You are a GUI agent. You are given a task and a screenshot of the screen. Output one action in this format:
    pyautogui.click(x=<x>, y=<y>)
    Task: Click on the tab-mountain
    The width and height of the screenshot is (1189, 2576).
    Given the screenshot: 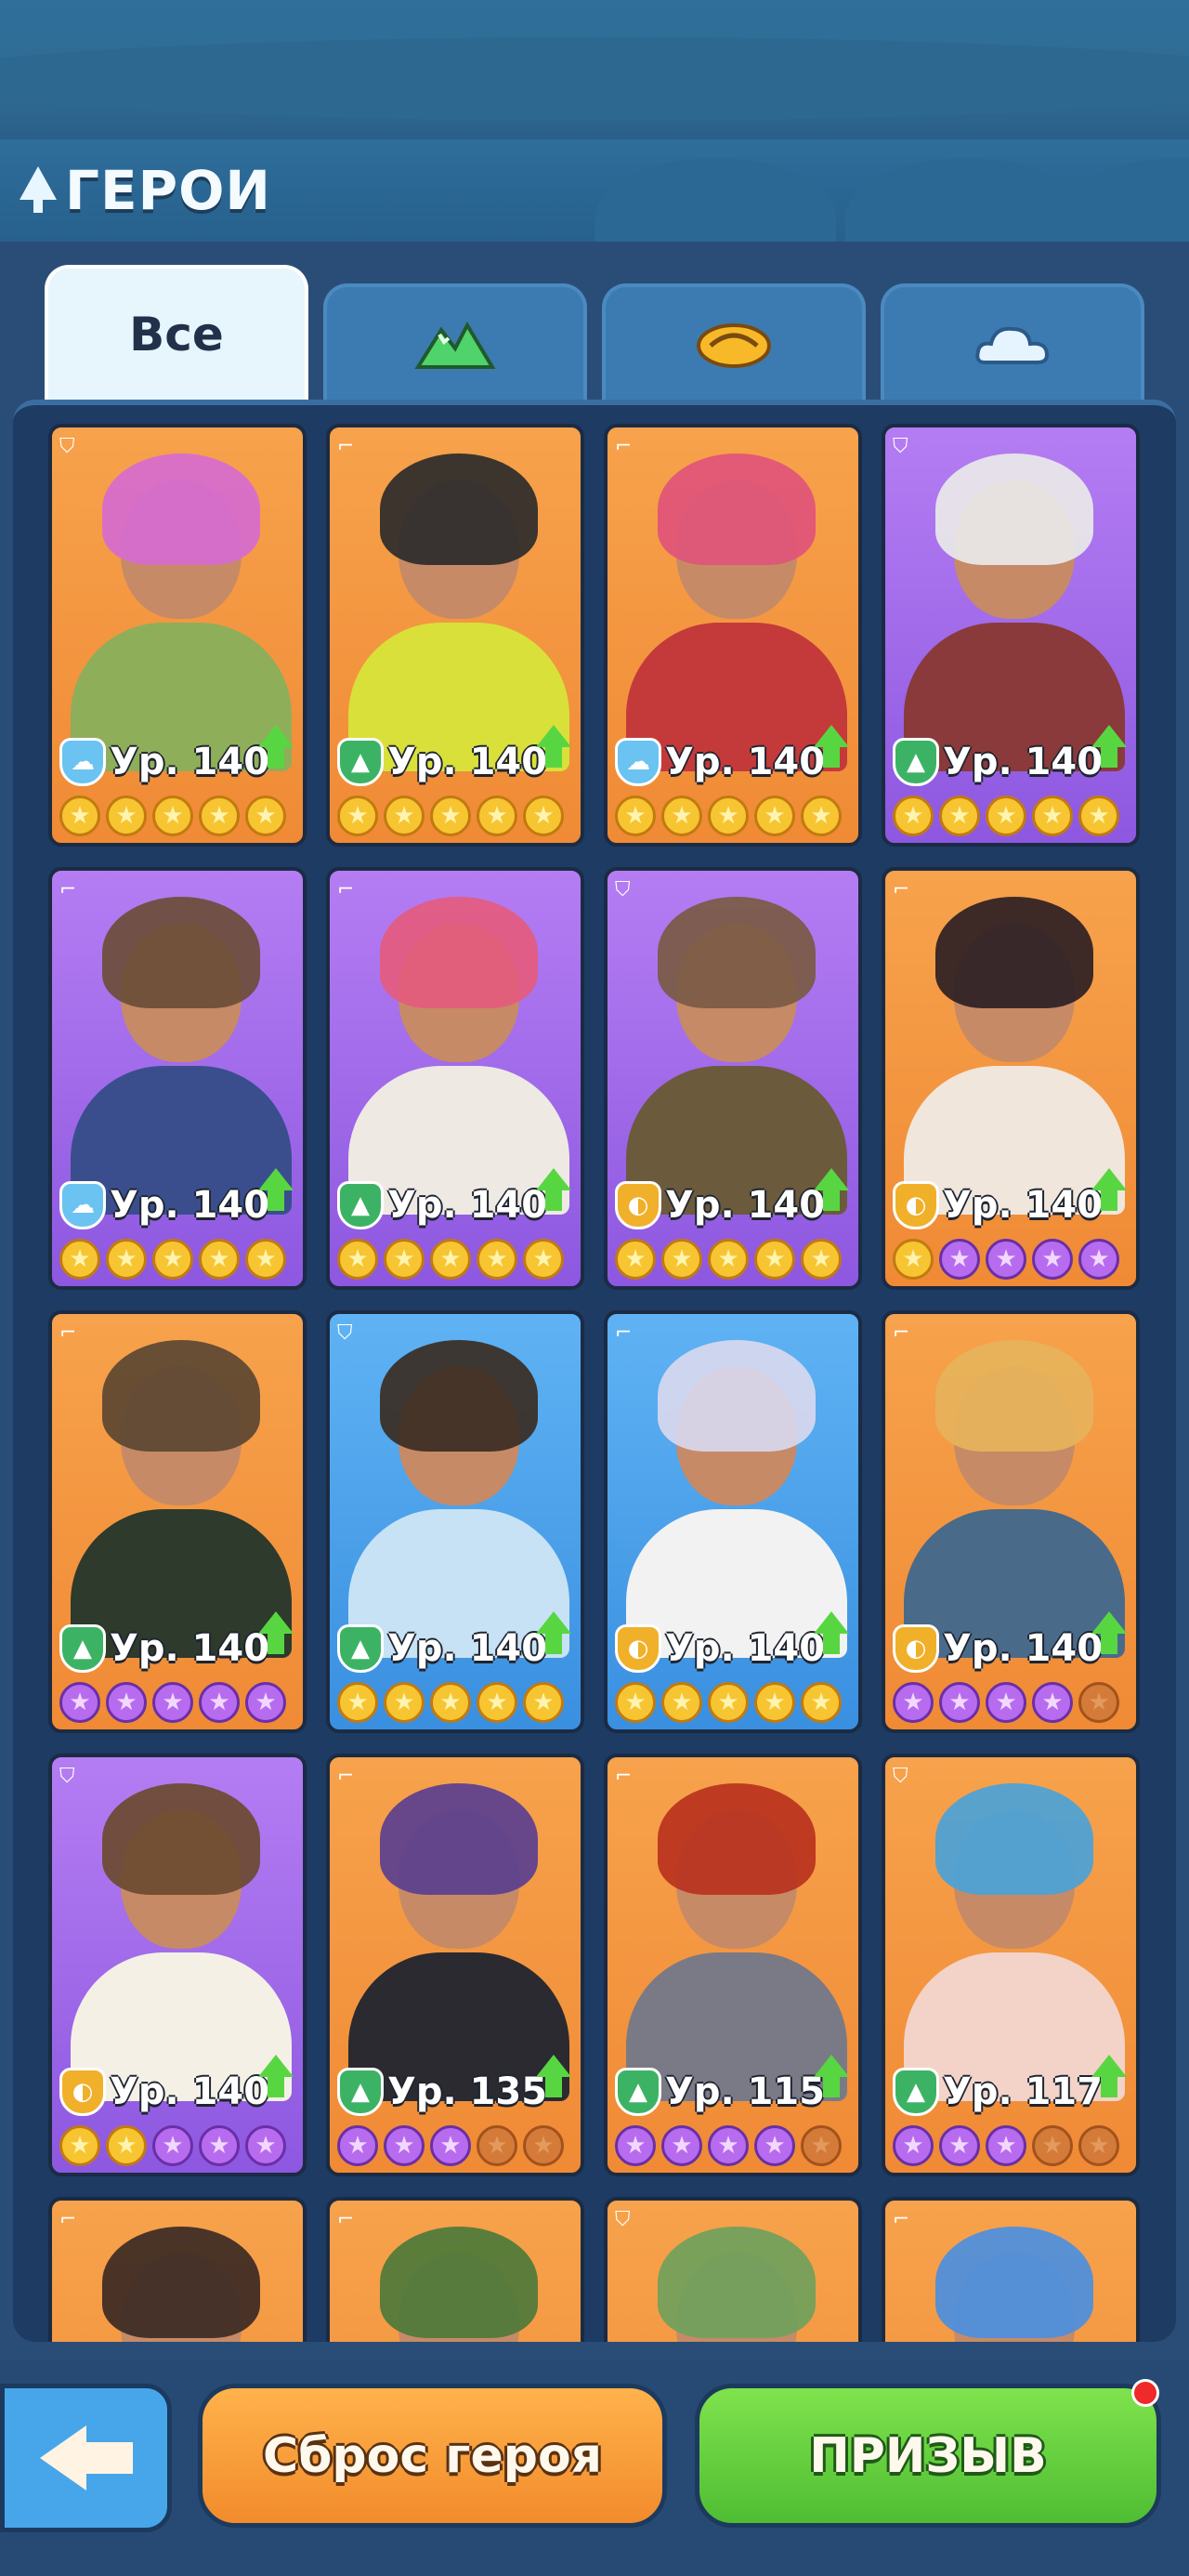 What is the action you would take?
    pyautogui.click(x=455, y=341)
    